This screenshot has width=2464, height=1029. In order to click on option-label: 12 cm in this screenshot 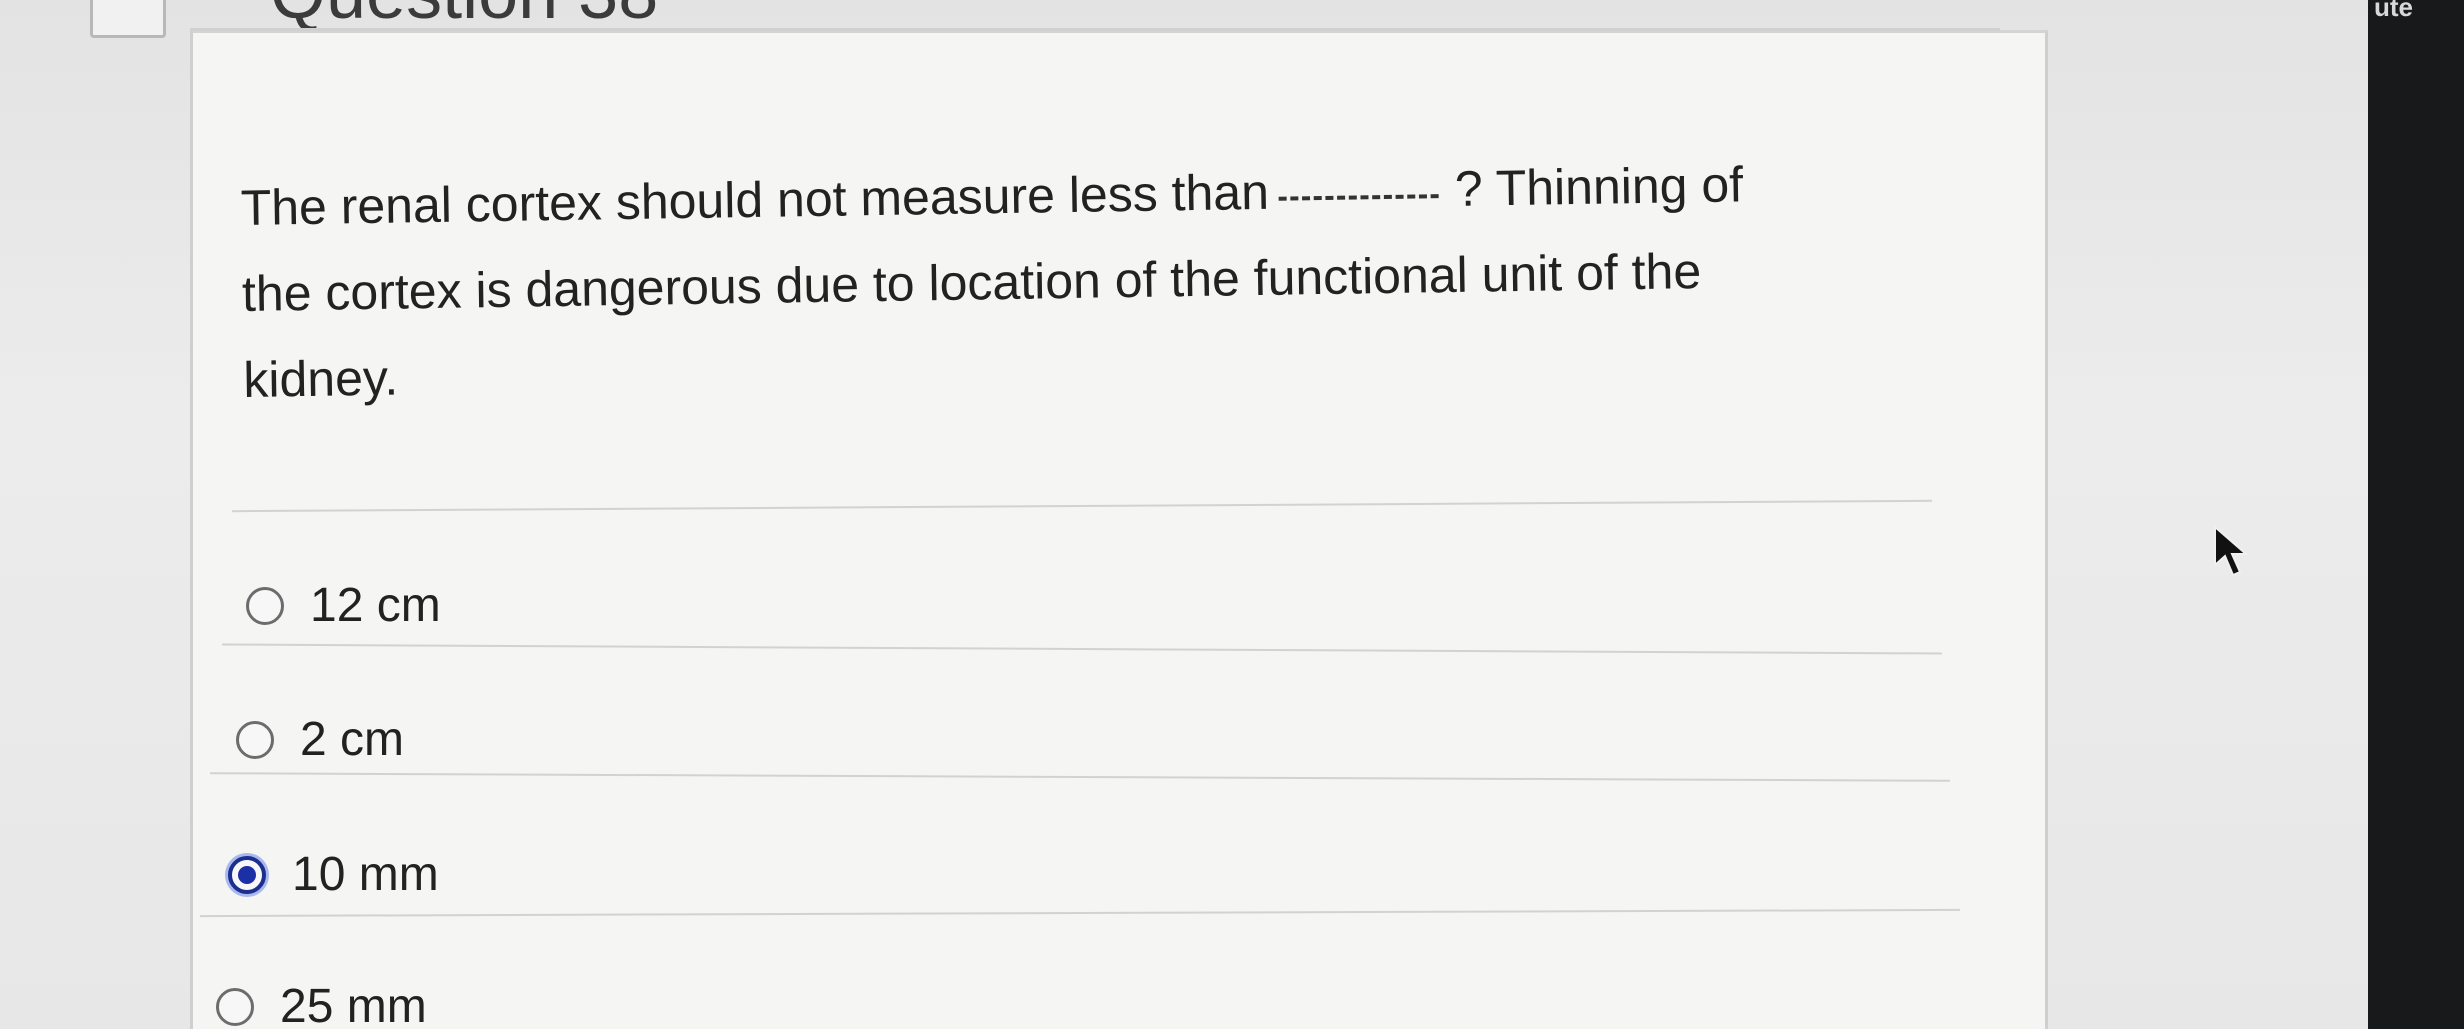, I will do `click(375, 605)`.